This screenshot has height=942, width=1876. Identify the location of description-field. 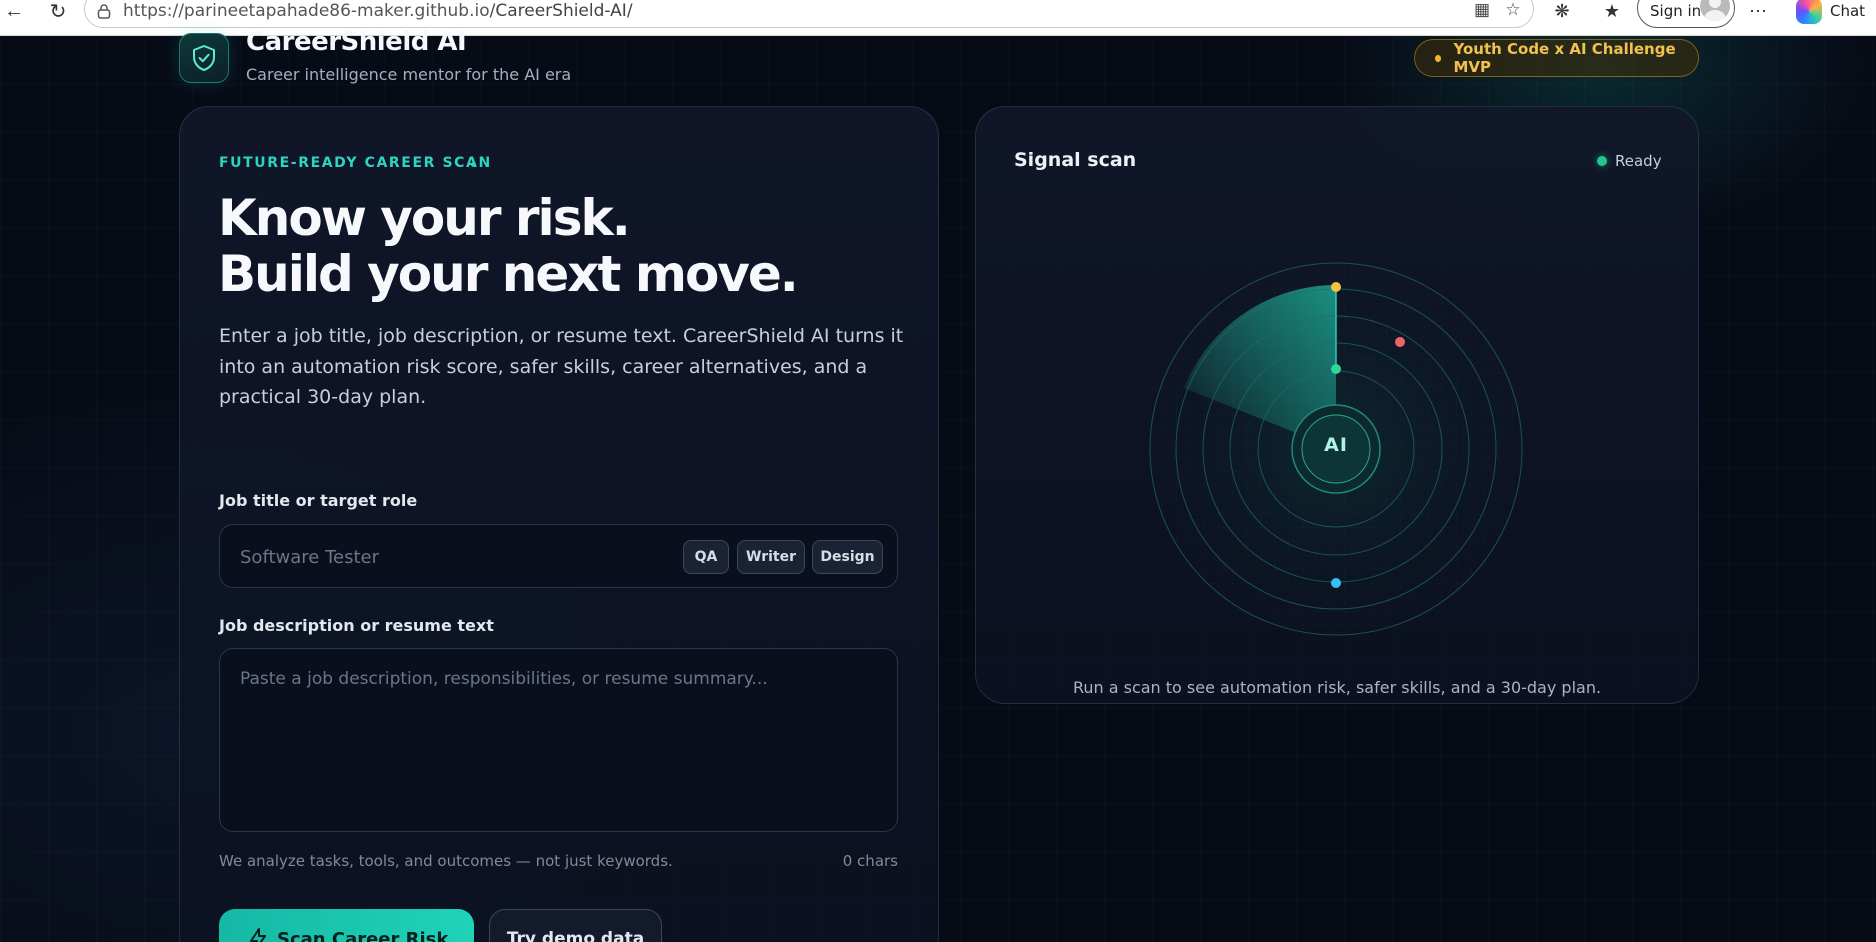
(558, 740).